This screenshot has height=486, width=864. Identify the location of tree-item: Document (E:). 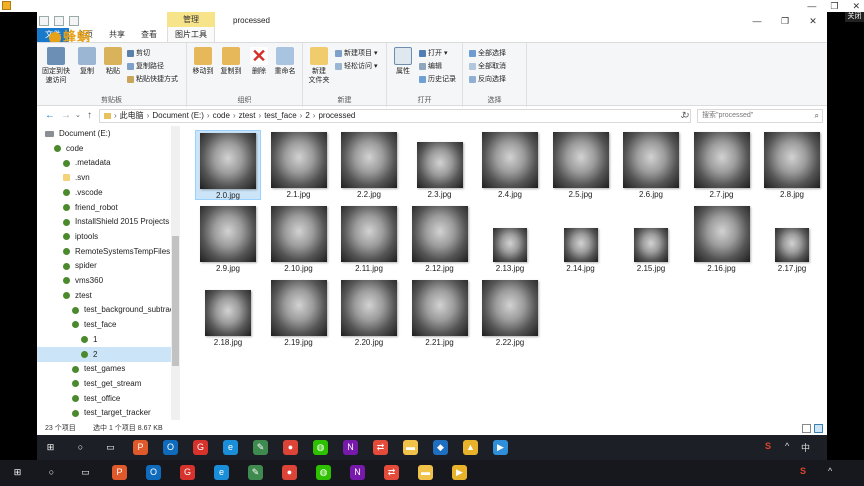
(104, 133).